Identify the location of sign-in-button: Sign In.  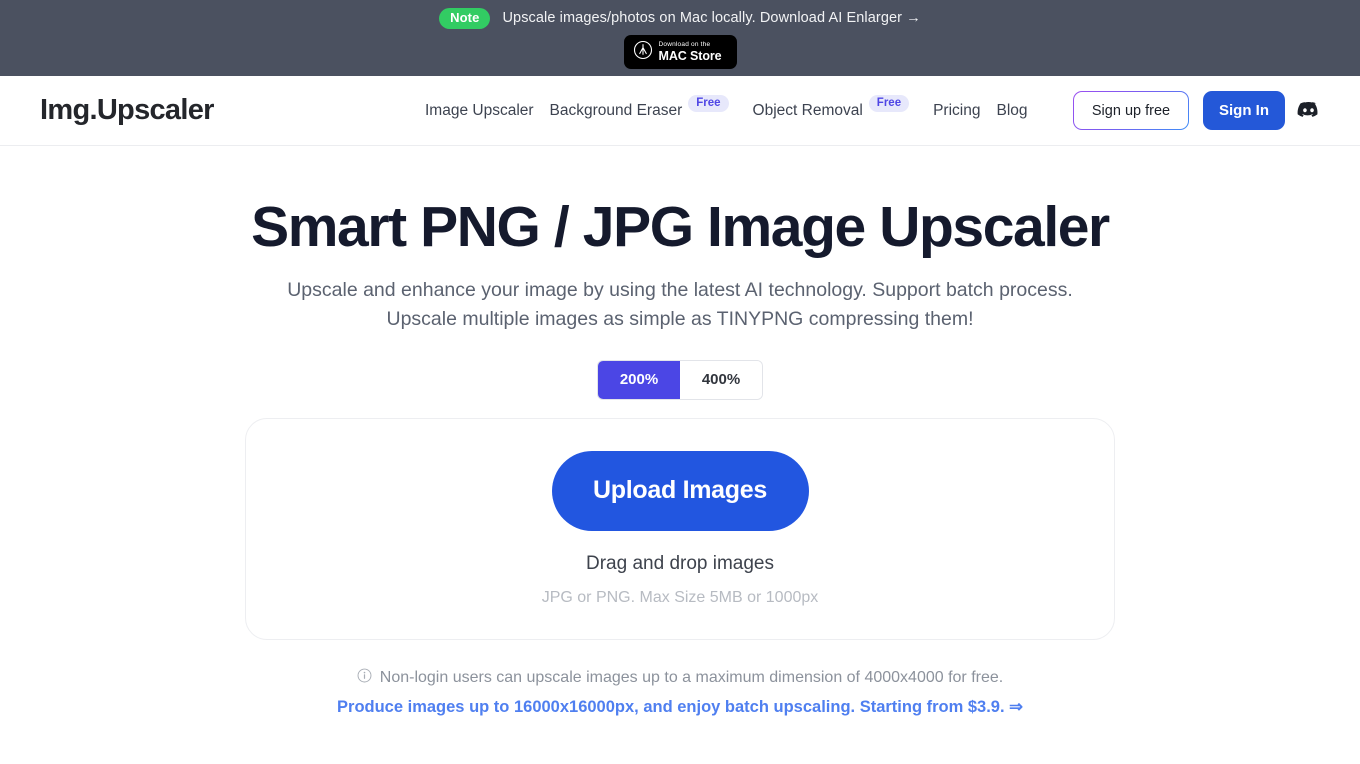
(1244, 110).